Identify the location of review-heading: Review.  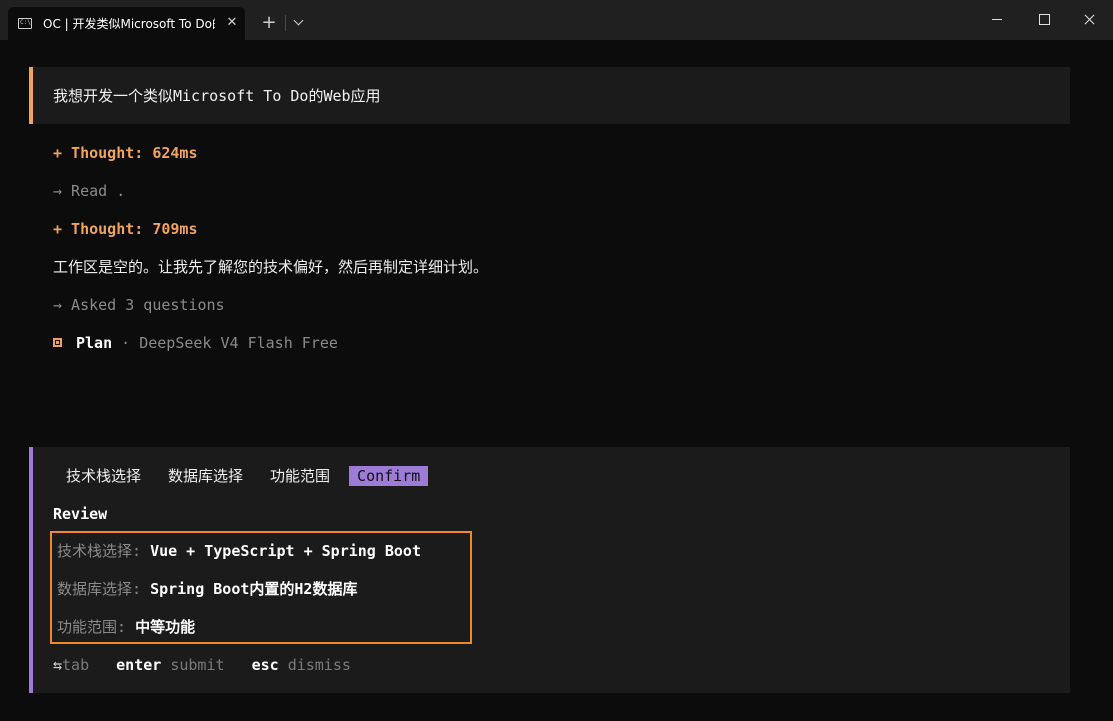
(80, 514).